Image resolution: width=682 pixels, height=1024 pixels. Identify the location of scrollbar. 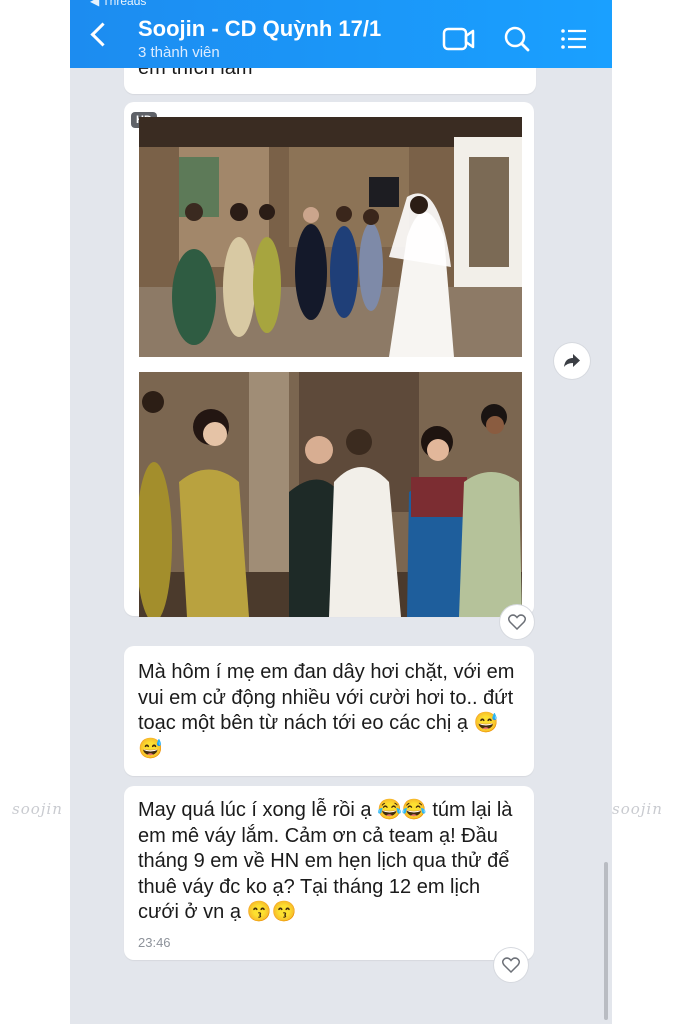
(606, 941).